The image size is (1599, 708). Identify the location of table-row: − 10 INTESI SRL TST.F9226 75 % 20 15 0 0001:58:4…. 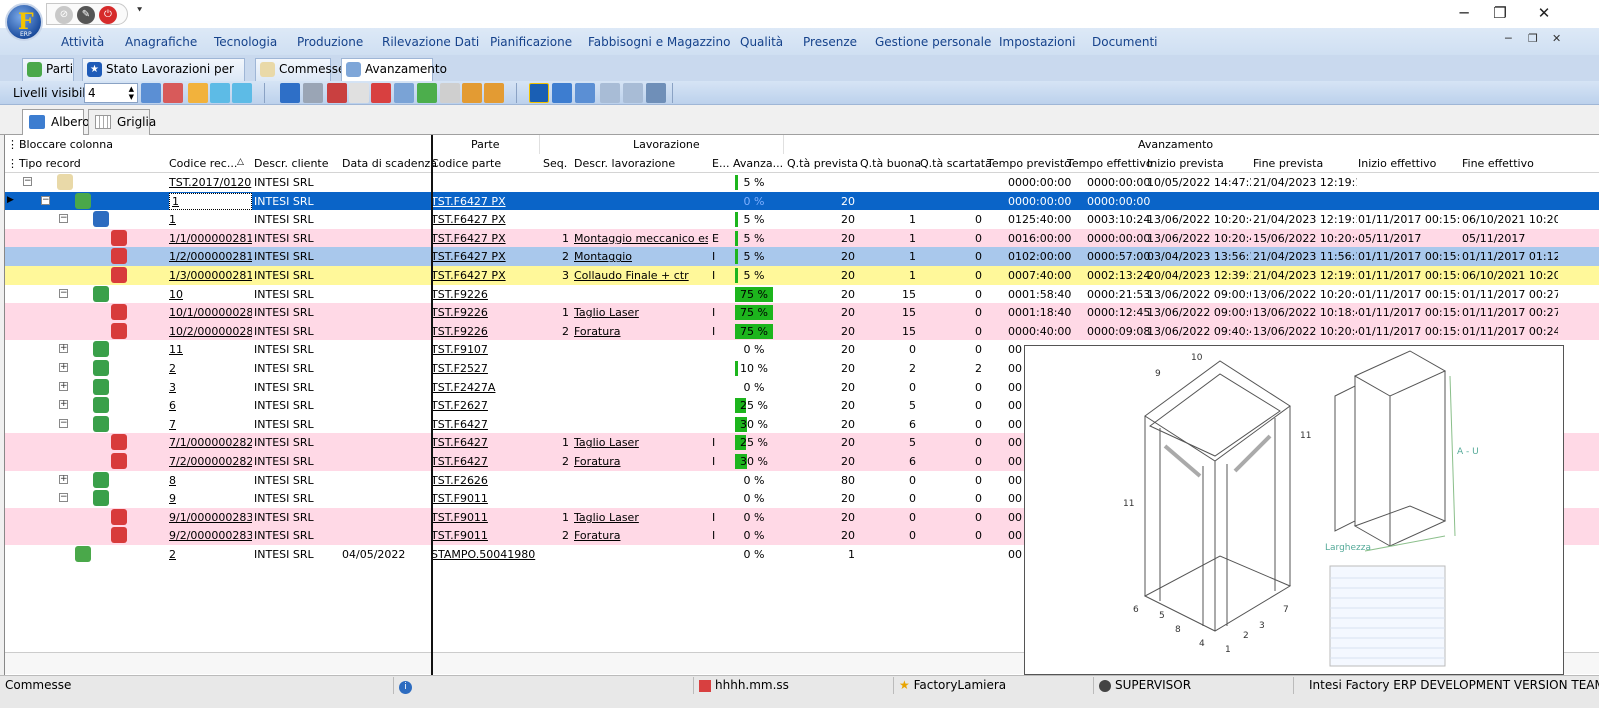
(802, 294).